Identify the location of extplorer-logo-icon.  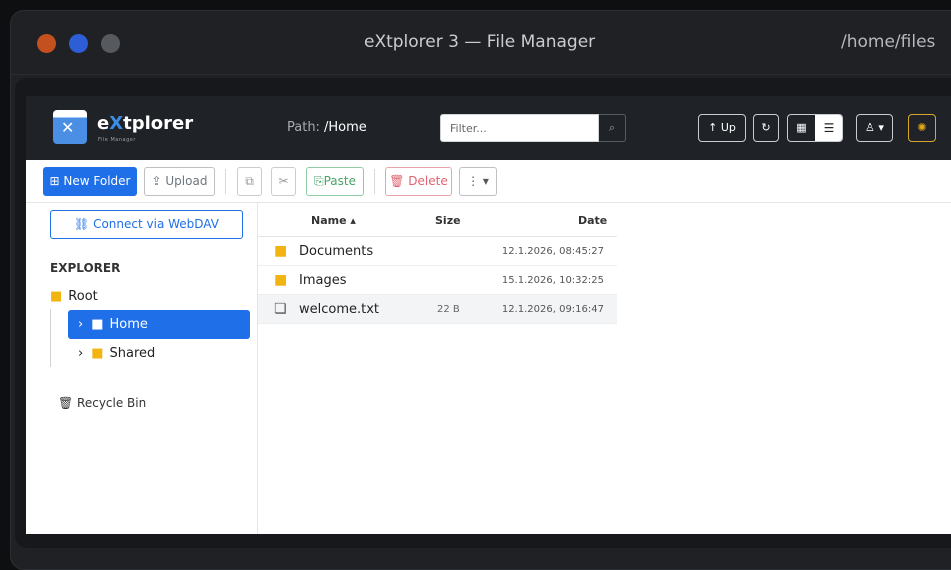
(70, 127).